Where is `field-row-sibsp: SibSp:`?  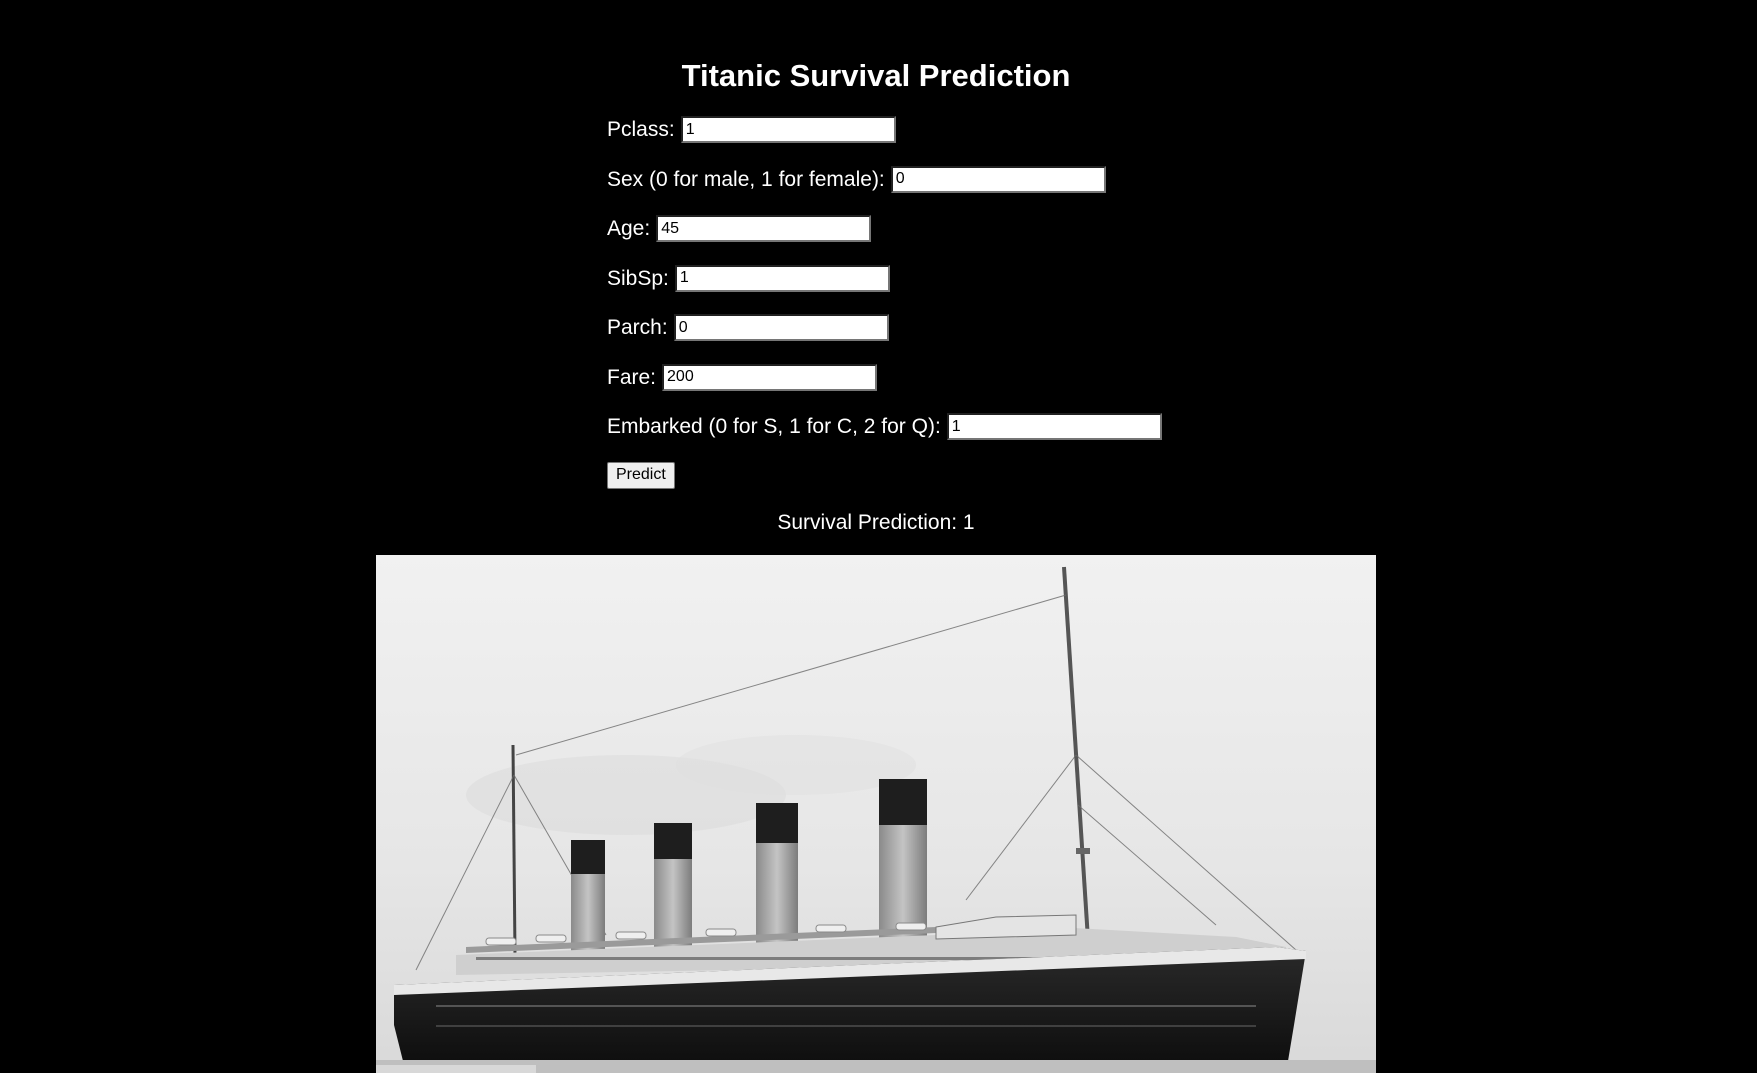
field-row-sibsp: SibSp: is located at coordinates (957, 278).